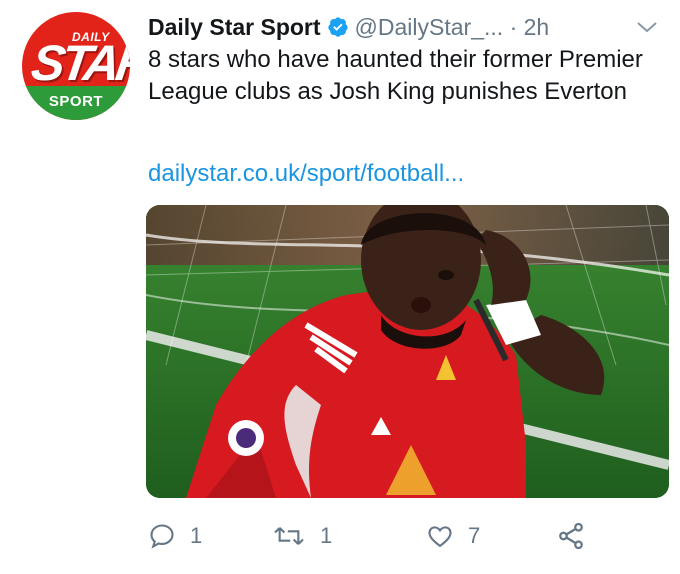 This screenshot has height=574, width=680. What do you see at coordinates (440, 537) in the screenshot?
I see `heart-icon` at bounding box center [440, 537].